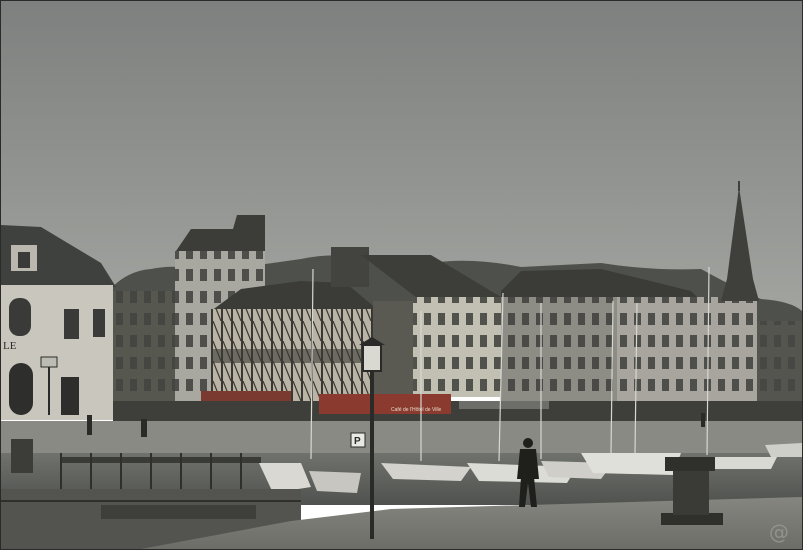 Image resolution: width=803 pixels, height=550 pixels. I want to click on parking-sign-text: P, so click(357, 441).